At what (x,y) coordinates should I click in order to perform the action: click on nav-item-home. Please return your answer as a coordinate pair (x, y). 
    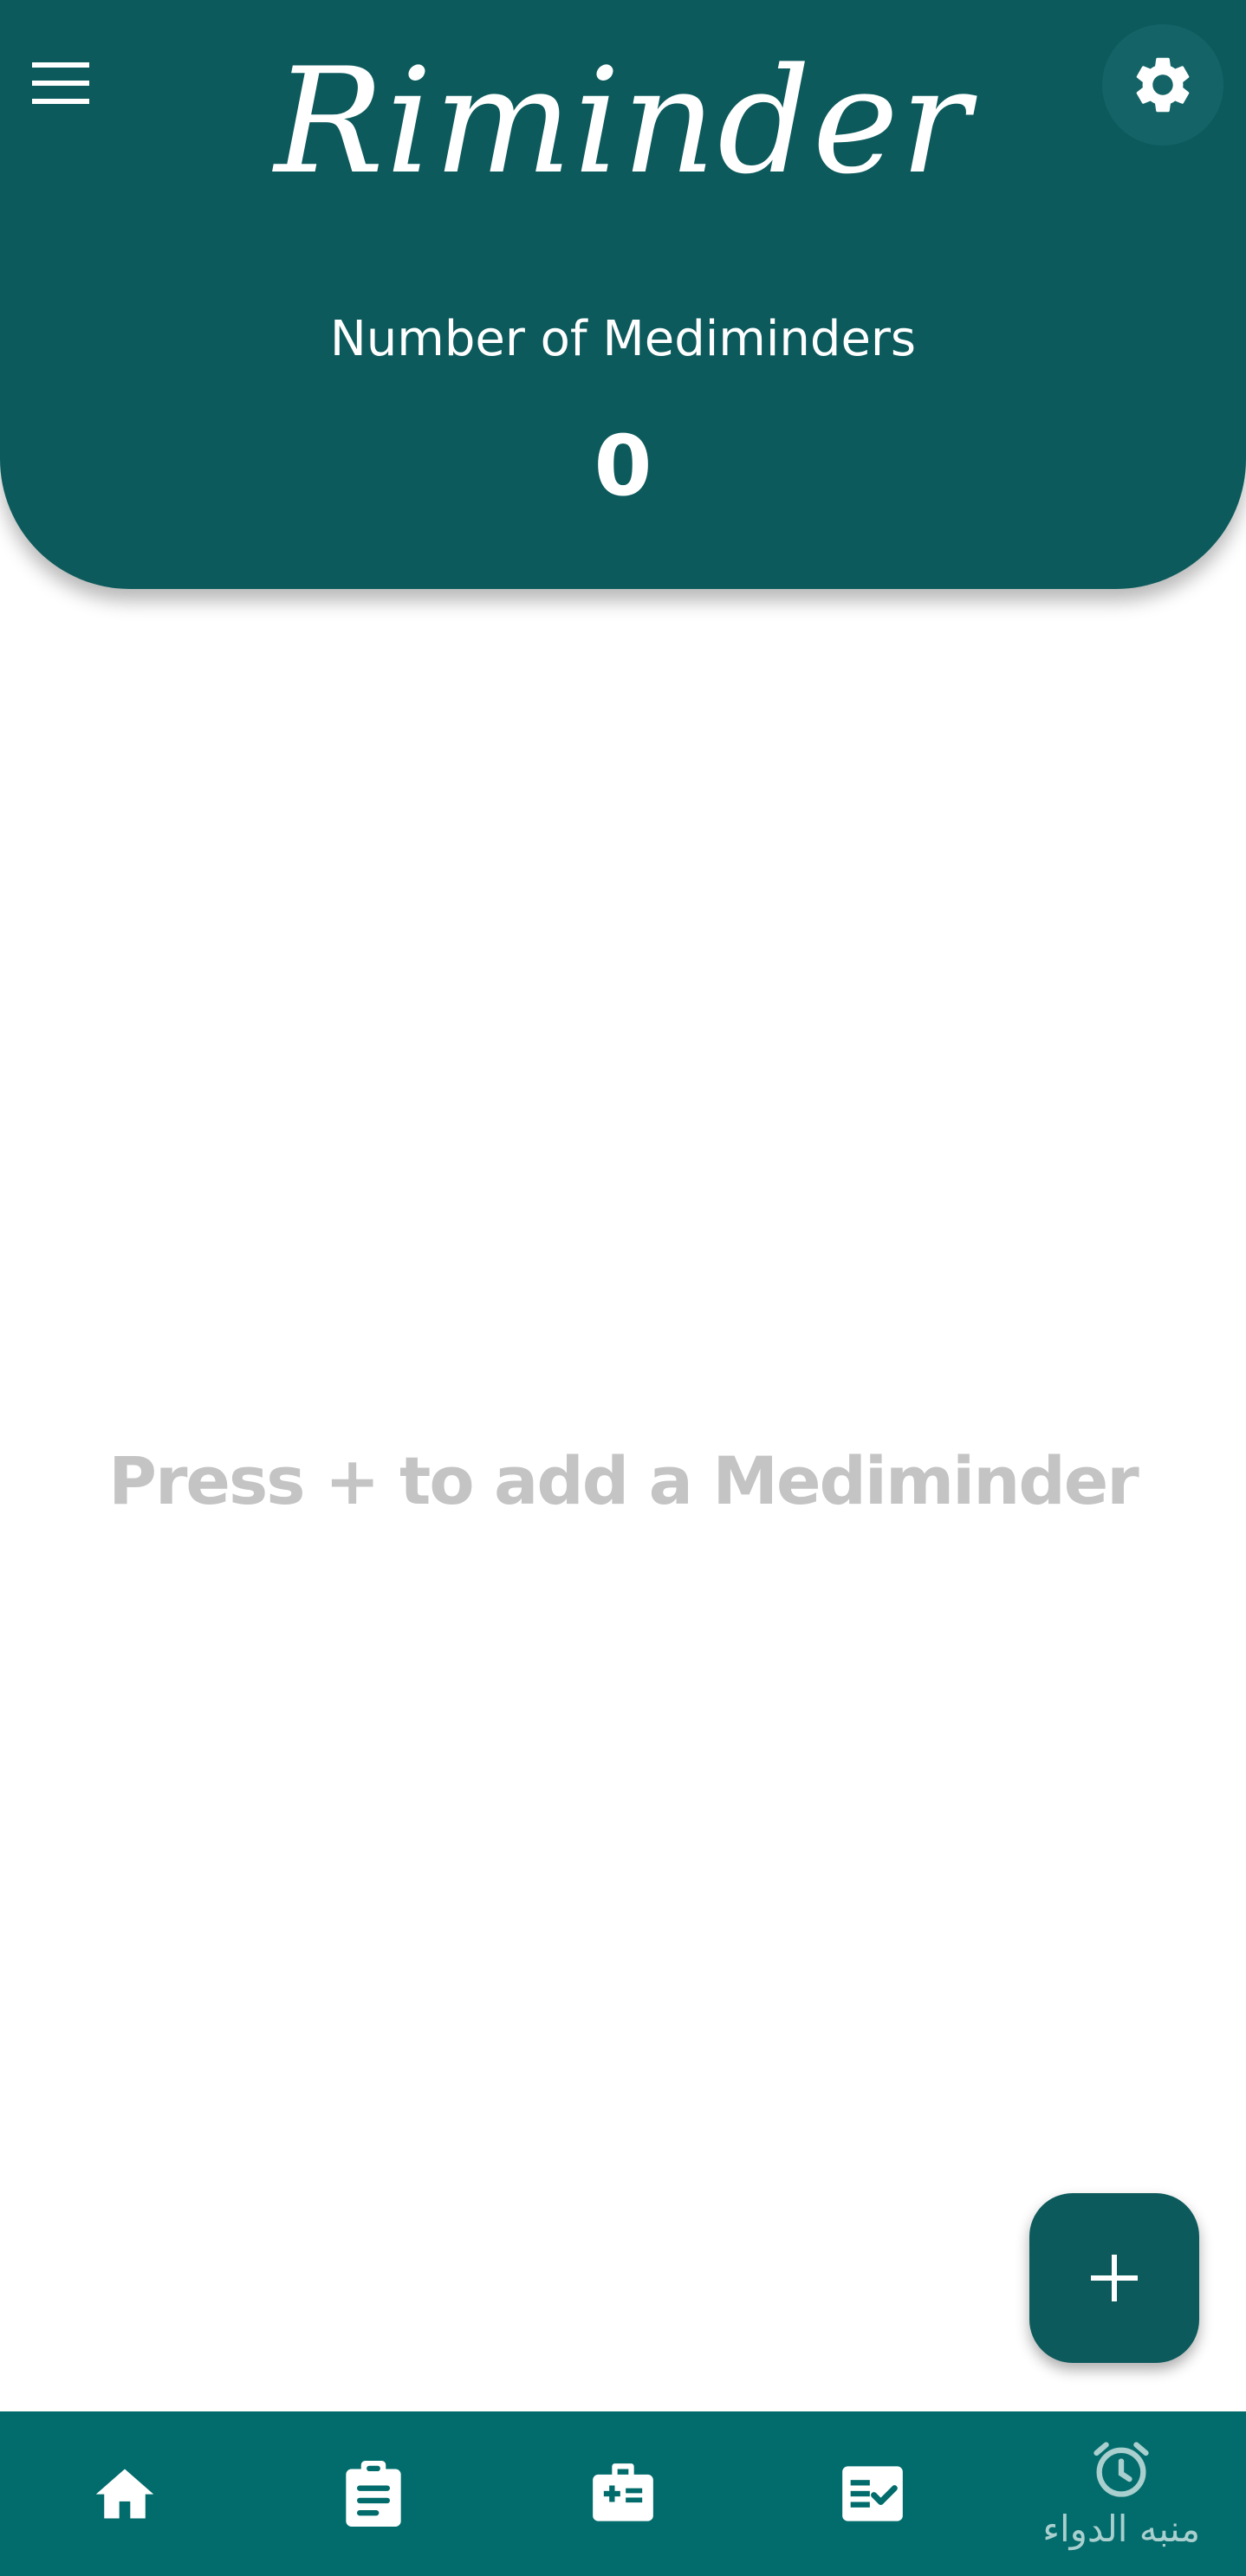
    Looking at the image, I should click on (125, 2493).